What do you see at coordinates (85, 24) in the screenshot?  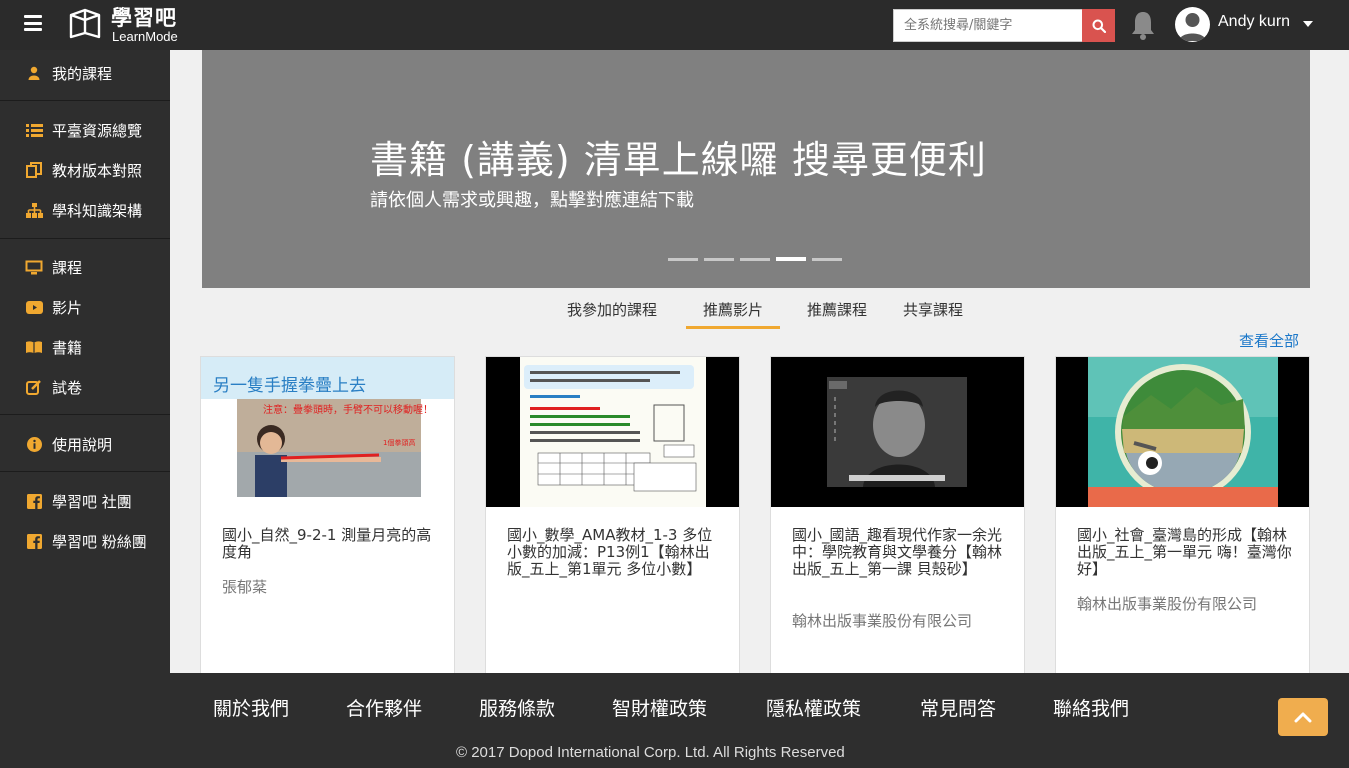 I see `logo-book-icon` at bounding box center [85, 24].